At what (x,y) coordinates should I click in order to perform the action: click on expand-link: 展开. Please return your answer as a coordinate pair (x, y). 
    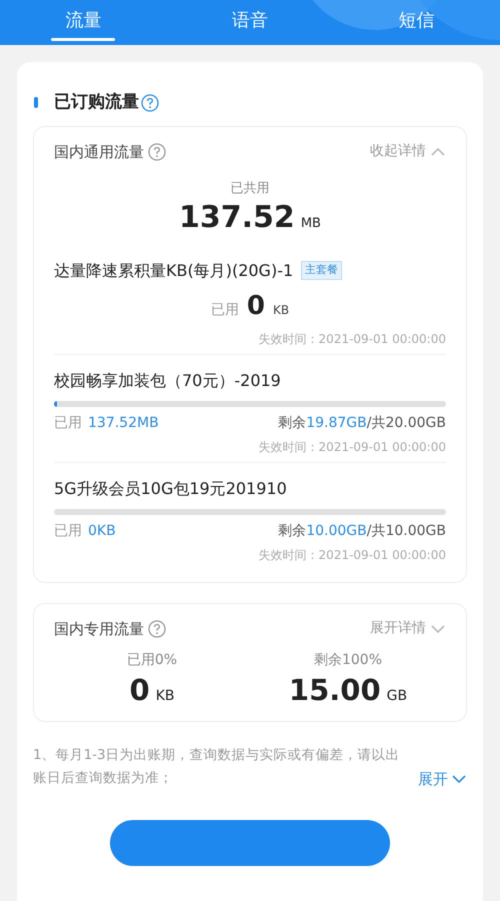
    Looking at the image, I should click on (442, 779).